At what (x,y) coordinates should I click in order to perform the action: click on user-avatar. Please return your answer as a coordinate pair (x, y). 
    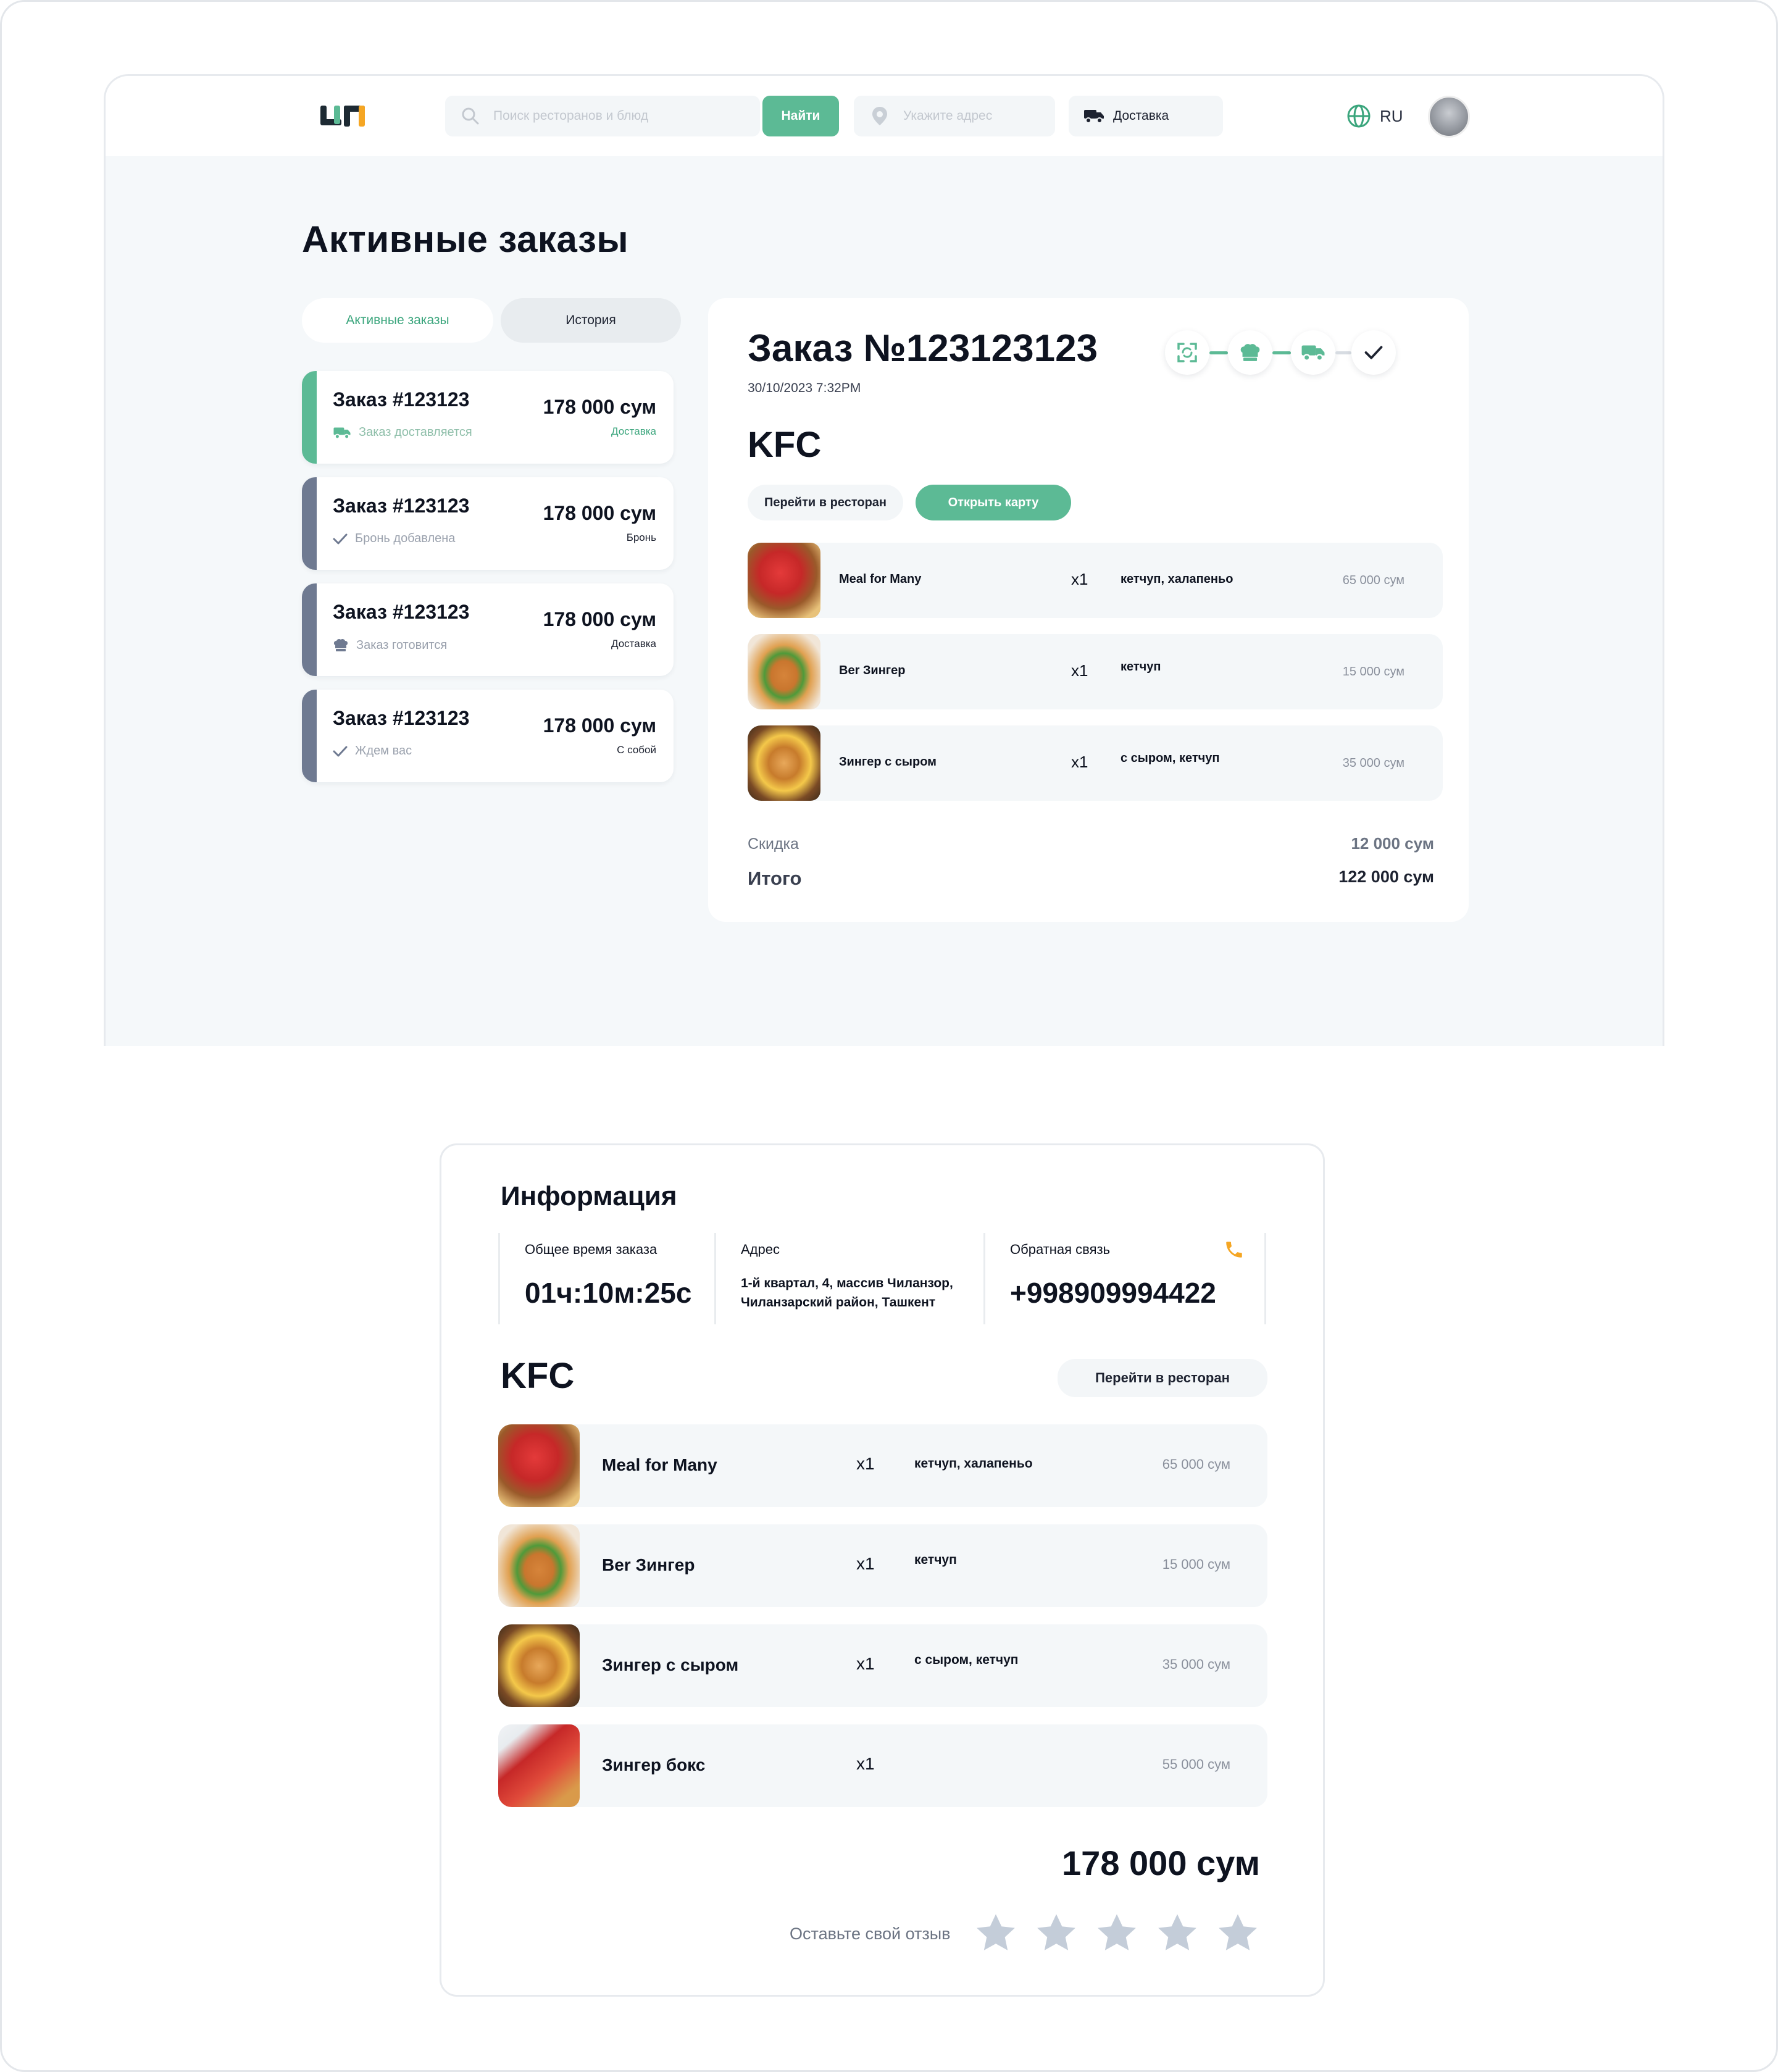
    Looking at the image, I should click on (1449, 117).